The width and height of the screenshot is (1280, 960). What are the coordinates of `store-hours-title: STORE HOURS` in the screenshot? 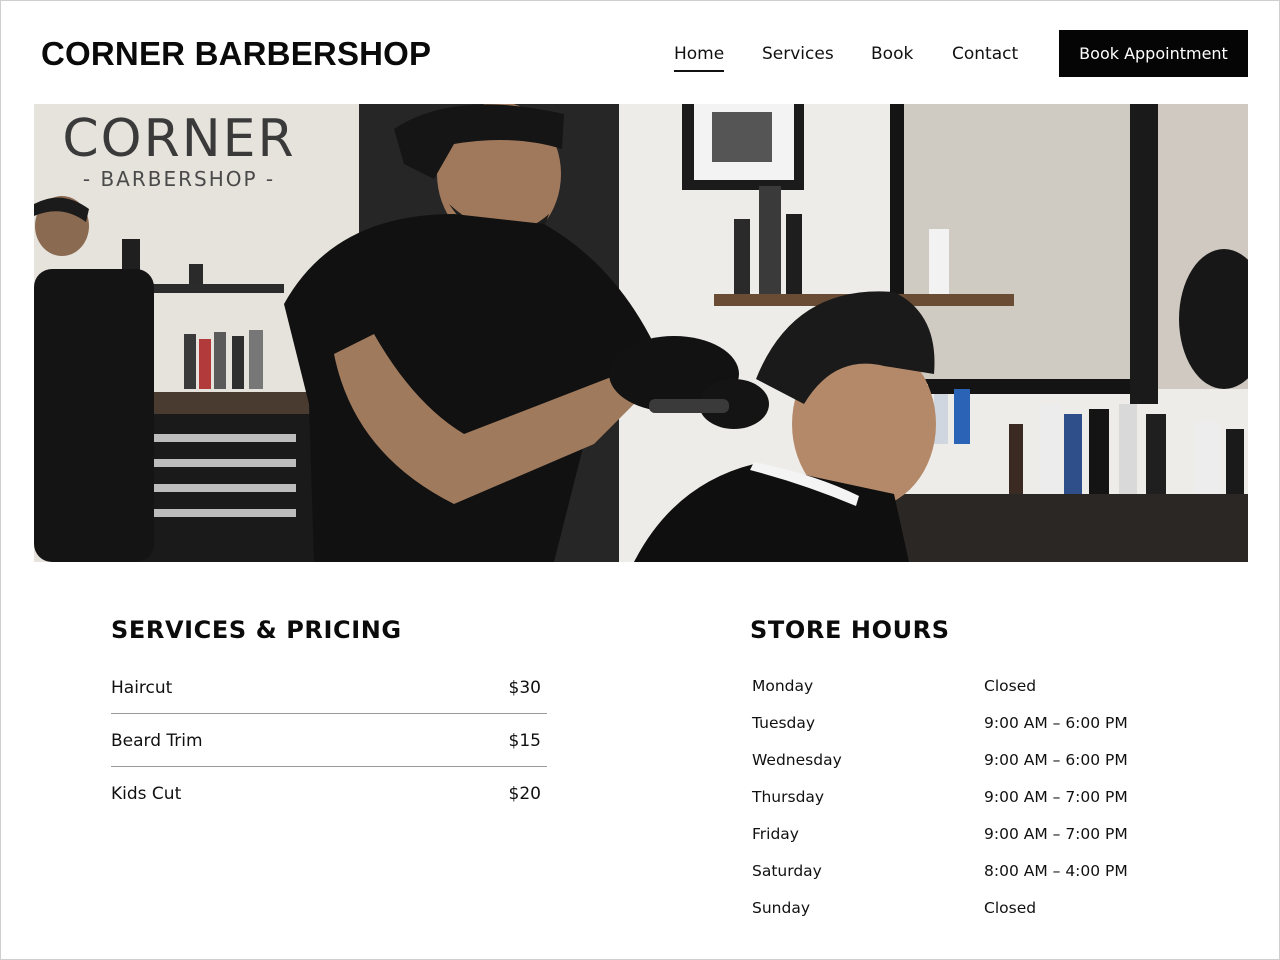 It's located at (850, 630).